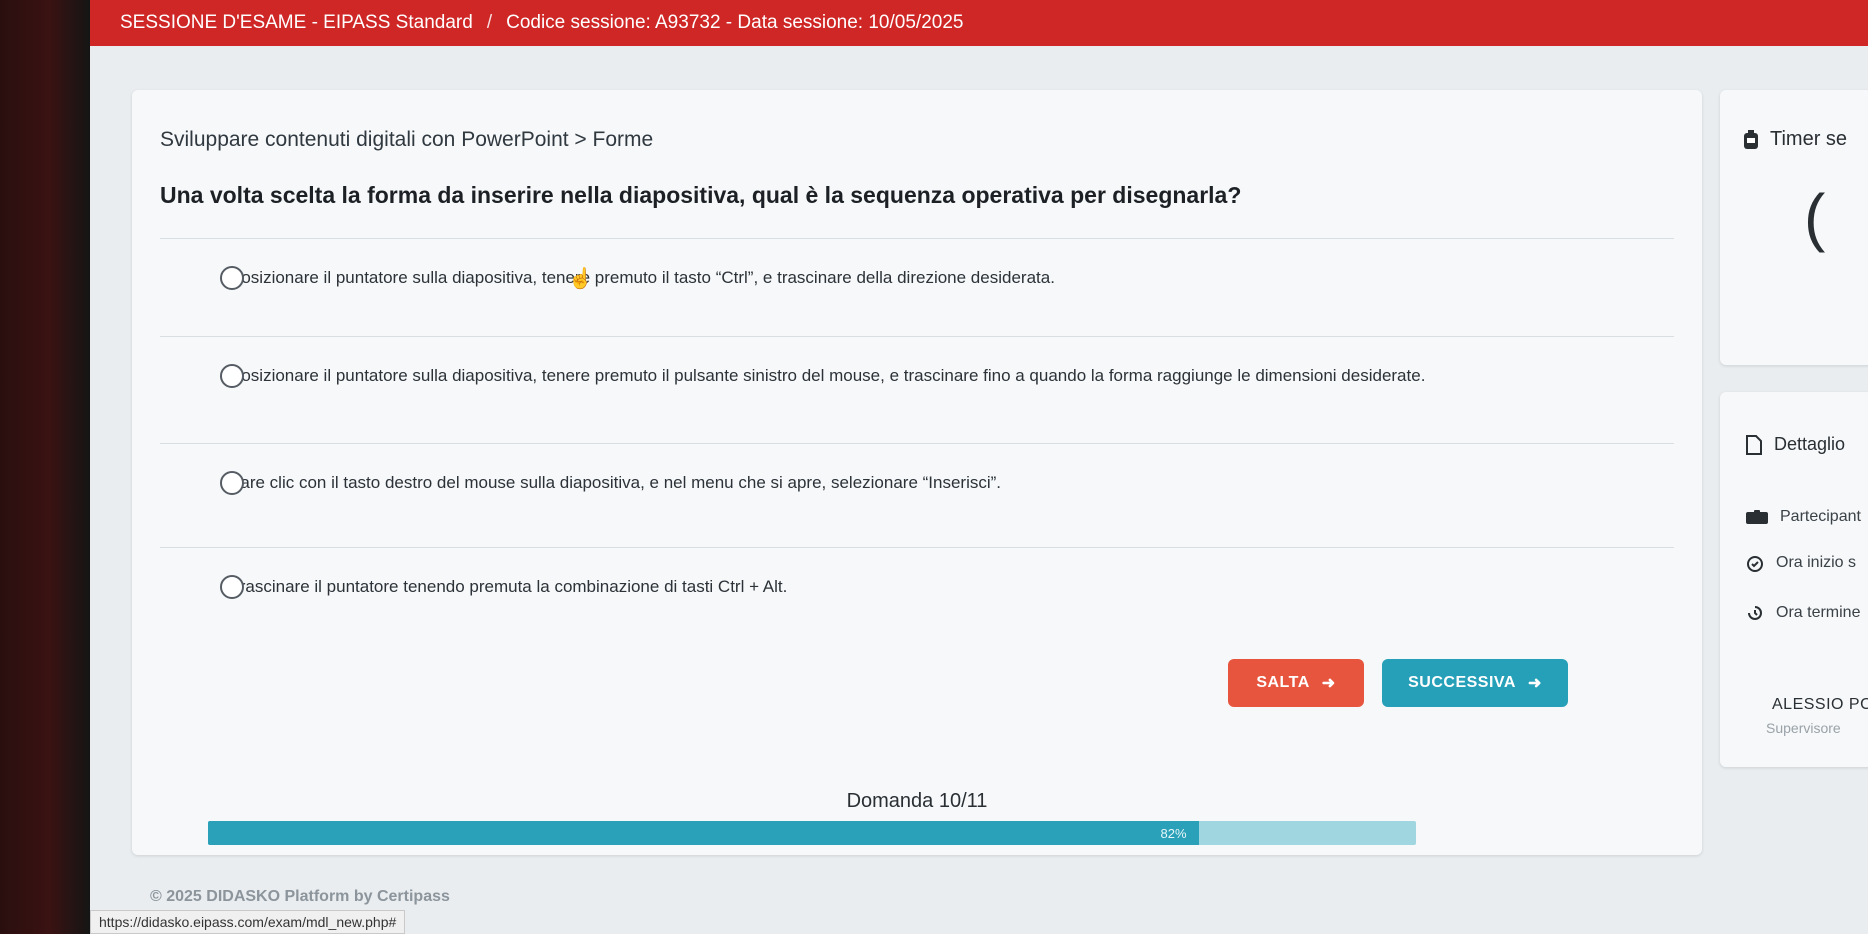 This screenshot has width=1868, height=934. I want to click on hand-cursor-icon: ☝, so click(580, 279).